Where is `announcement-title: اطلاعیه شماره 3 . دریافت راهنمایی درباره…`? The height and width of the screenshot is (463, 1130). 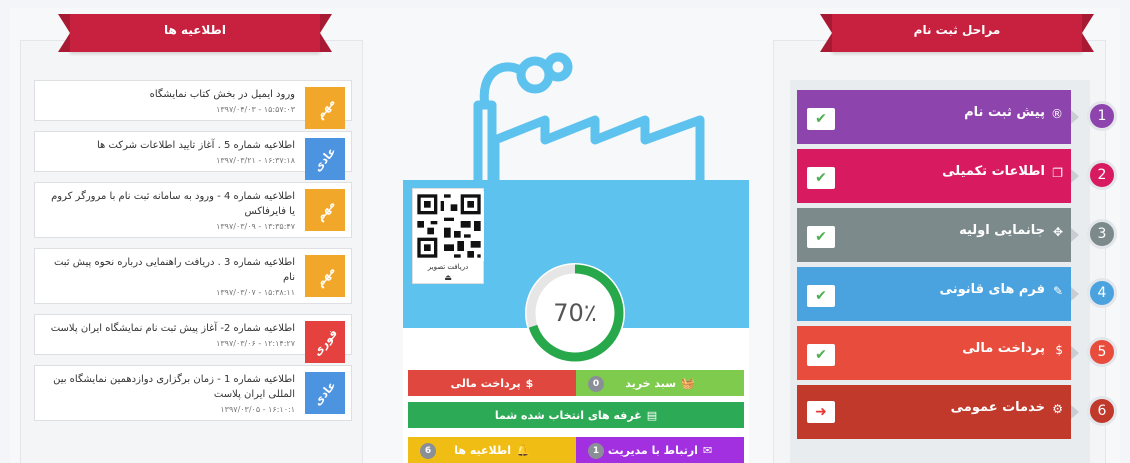
announcement-title: اطلاعیه شماره 3 . دریافت راهنمایی درباره… is located at coordinates (169, 270).